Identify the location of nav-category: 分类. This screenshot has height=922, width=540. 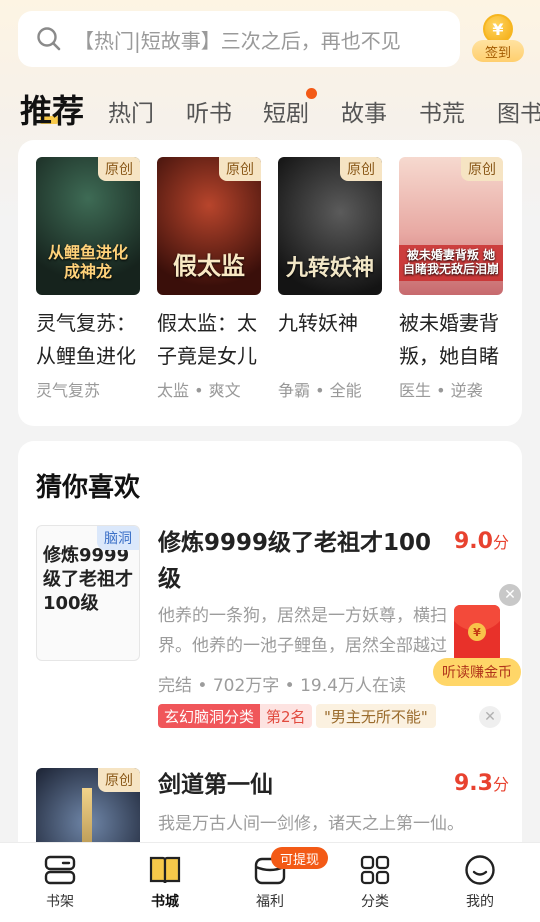
(375, 882).